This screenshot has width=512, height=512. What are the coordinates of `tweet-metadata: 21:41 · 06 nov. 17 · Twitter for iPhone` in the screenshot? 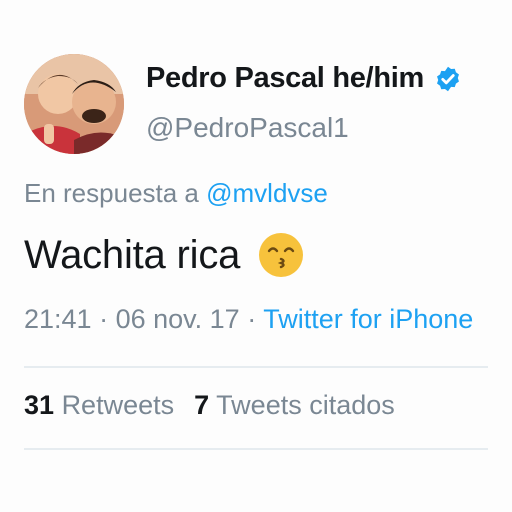 It's located at (268, 319).